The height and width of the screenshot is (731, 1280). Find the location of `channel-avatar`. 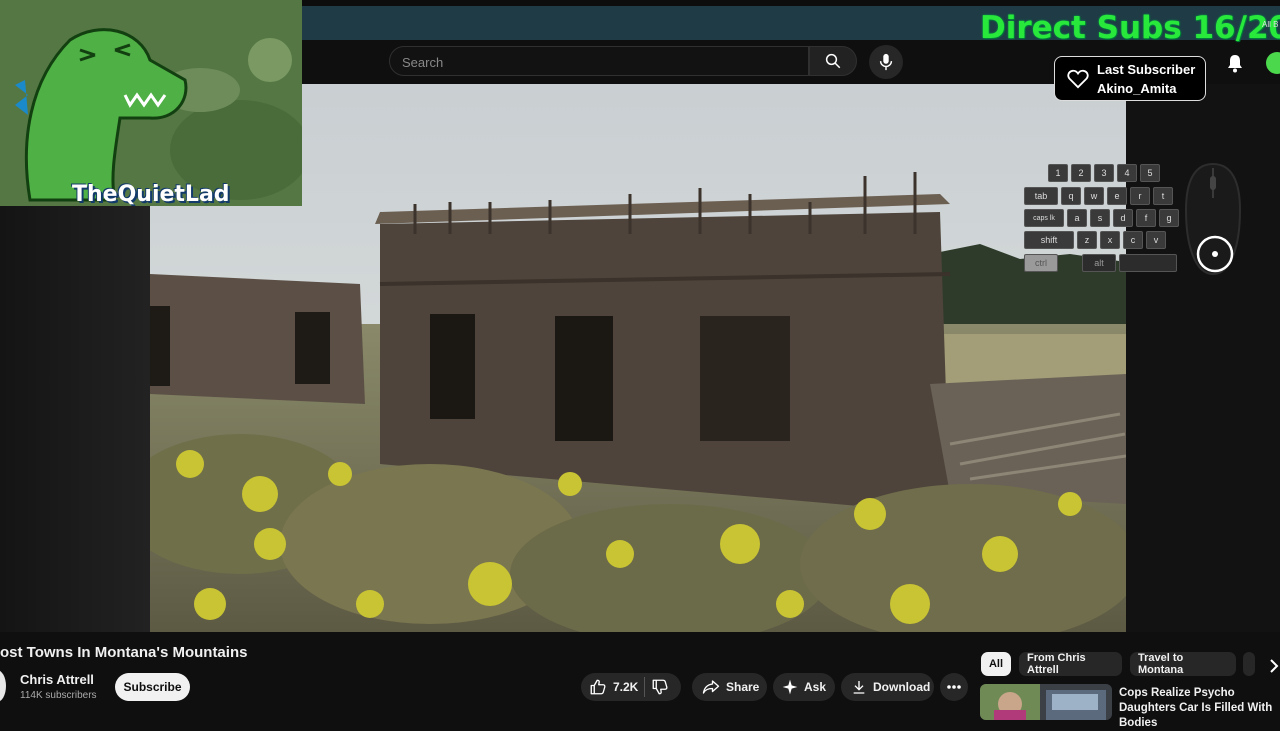

channel-avatar is located at coordinates (3, 686).